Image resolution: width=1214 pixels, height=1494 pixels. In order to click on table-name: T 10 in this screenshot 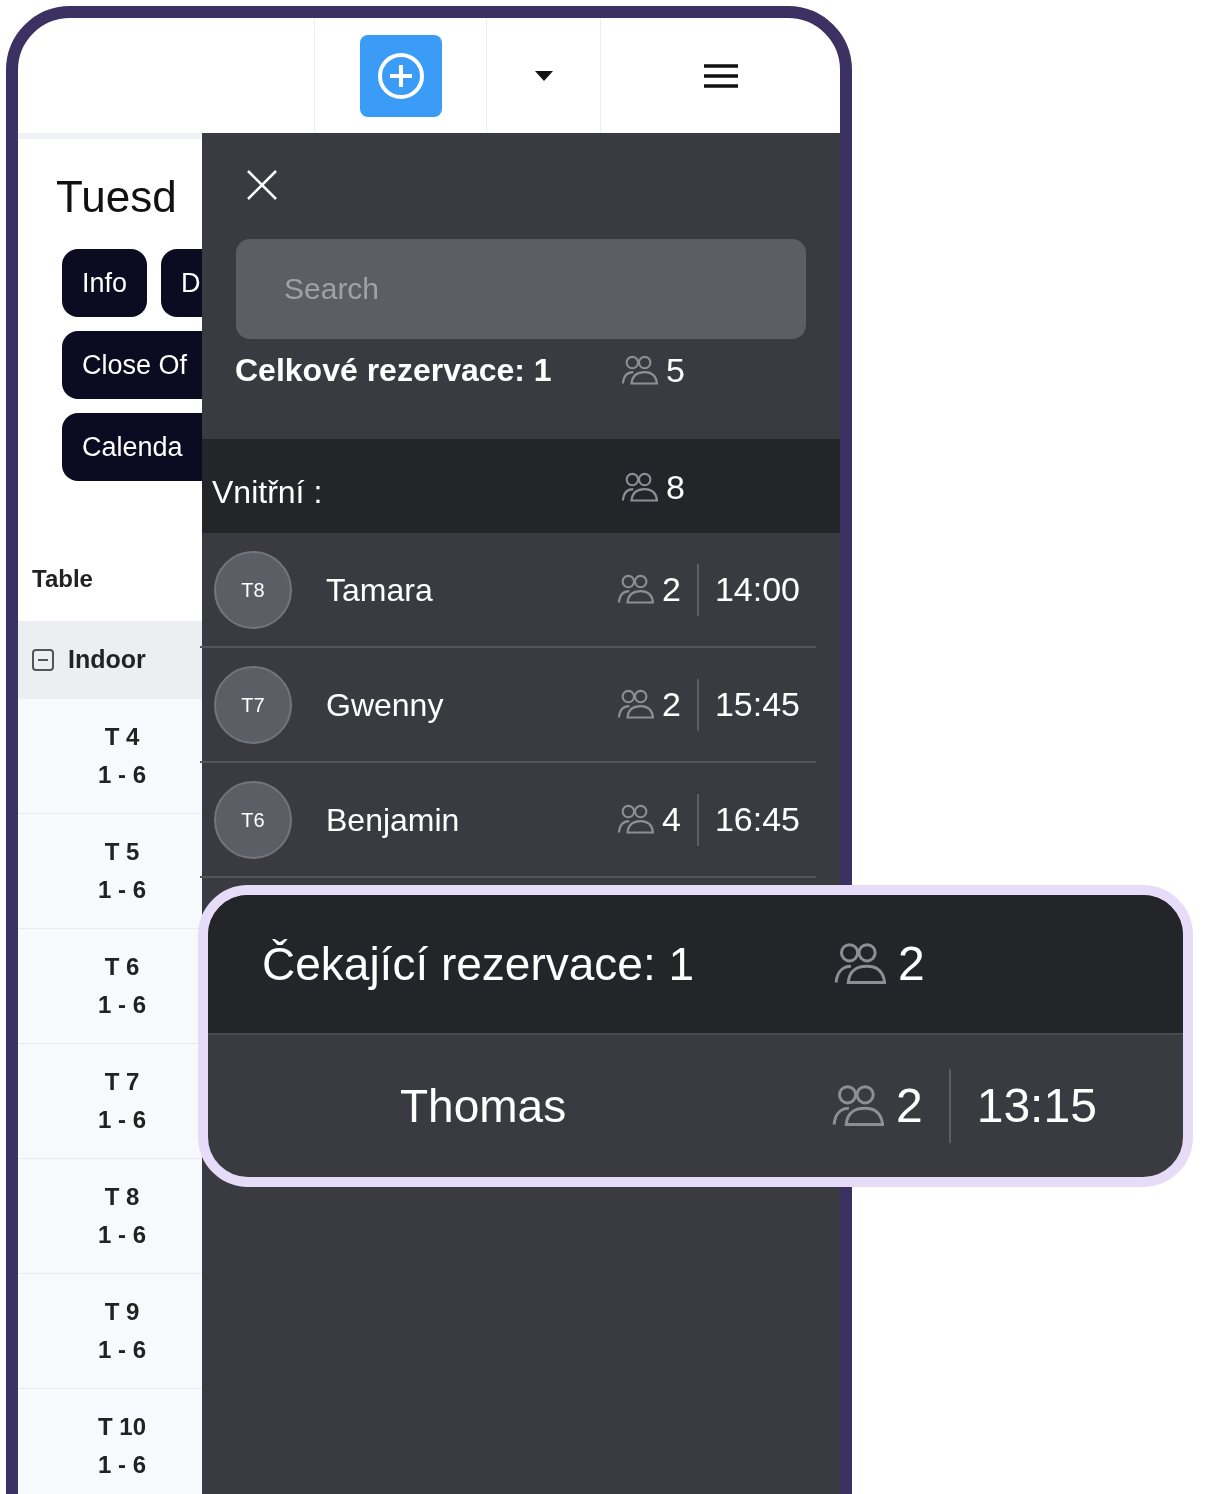, I will do `click(122, 1427)`.